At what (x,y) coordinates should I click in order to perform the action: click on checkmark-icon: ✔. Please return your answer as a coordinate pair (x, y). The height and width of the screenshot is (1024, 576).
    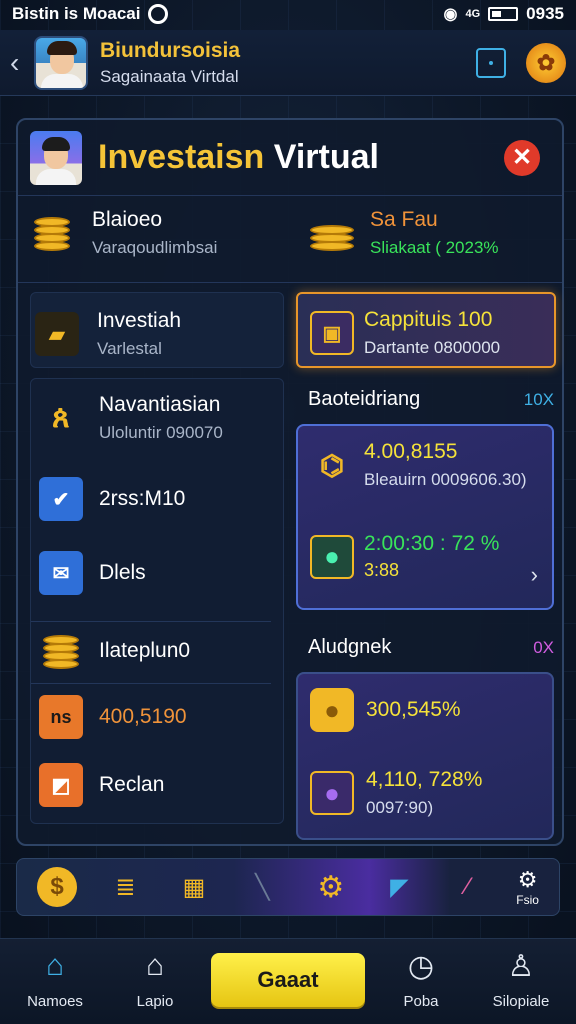
    Looking at the image, I should click on (61, 499).